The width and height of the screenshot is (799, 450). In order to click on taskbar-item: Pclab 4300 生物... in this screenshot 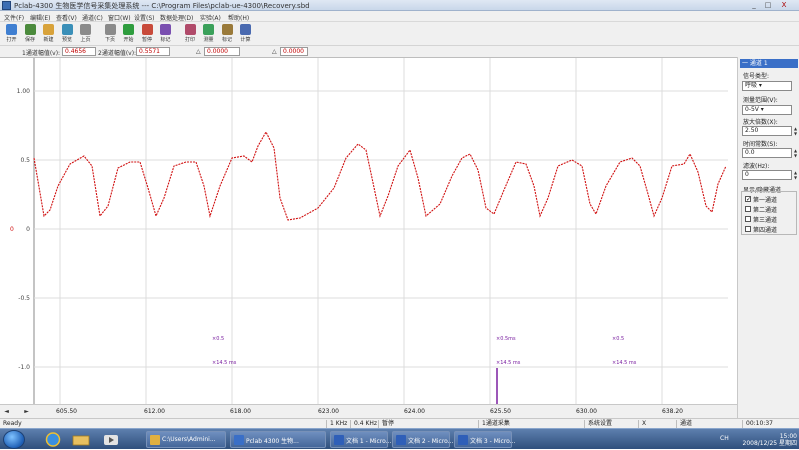, I will do `click(278, 439)`.